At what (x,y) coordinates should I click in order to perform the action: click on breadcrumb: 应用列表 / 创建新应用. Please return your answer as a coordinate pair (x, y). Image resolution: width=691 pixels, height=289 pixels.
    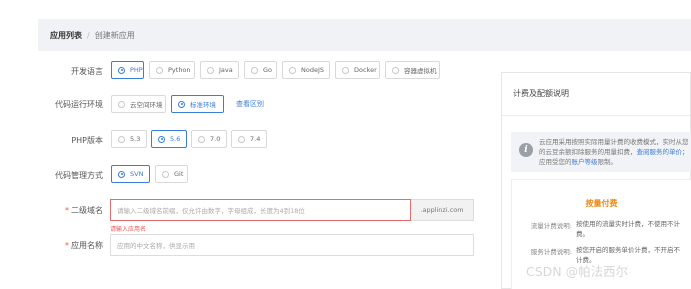
    Looking at the image, I should click on (364, 35).